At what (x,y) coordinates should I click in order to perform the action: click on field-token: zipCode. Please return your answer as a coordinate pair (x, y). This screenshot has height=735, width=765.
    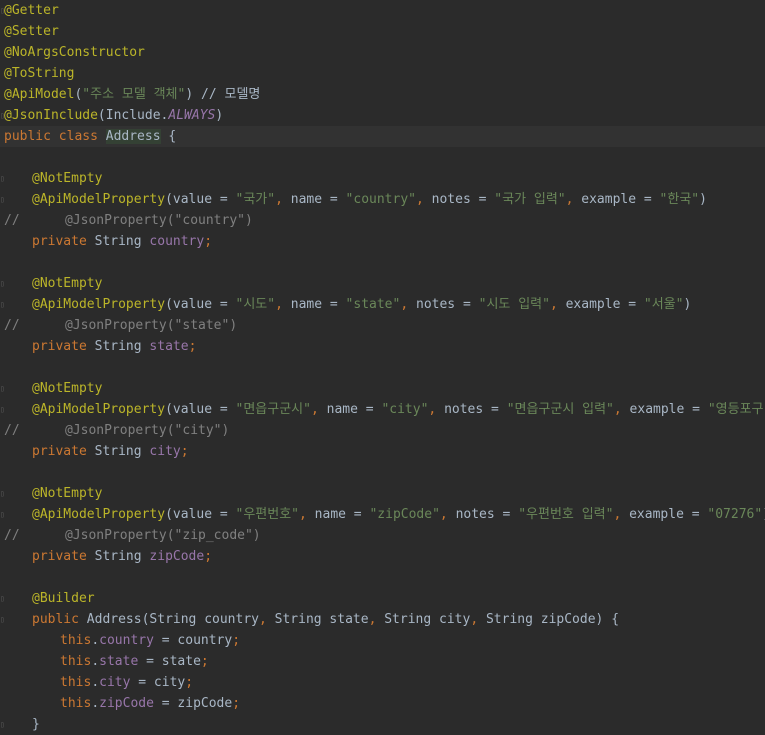
    Looking at the image, I should click on (177, 556).